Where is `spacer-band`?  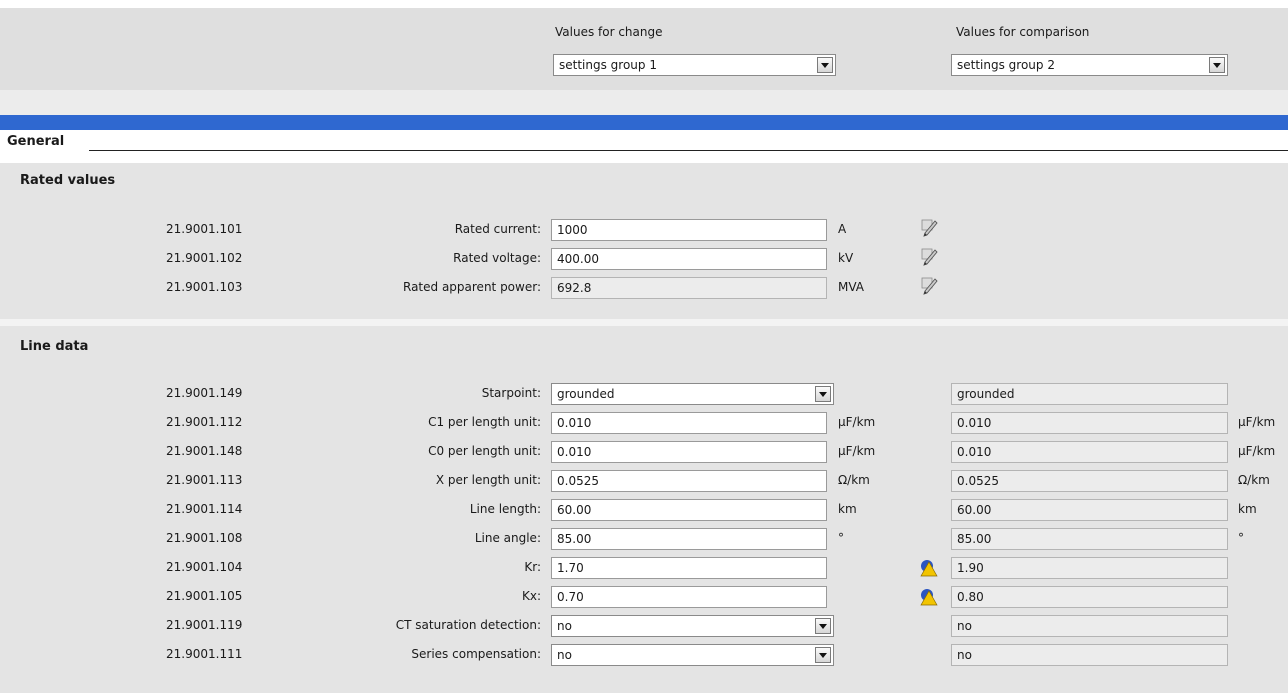
spacer-band is located at coordinates (644, 102).